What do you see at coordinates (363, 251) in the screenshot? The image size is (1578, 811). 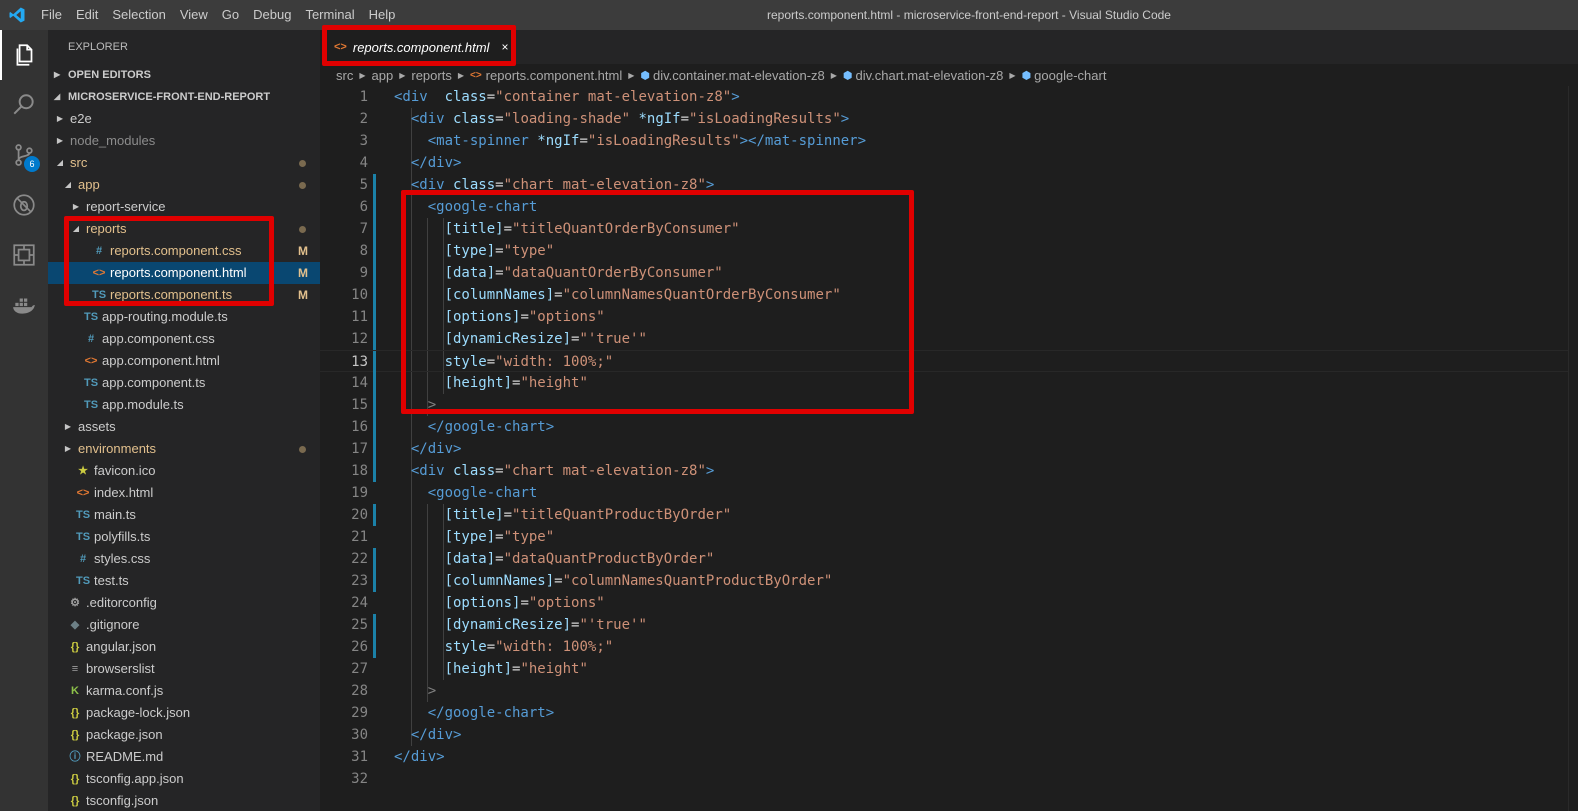 I see `line-number: 8` at bounding box center [363, 251].